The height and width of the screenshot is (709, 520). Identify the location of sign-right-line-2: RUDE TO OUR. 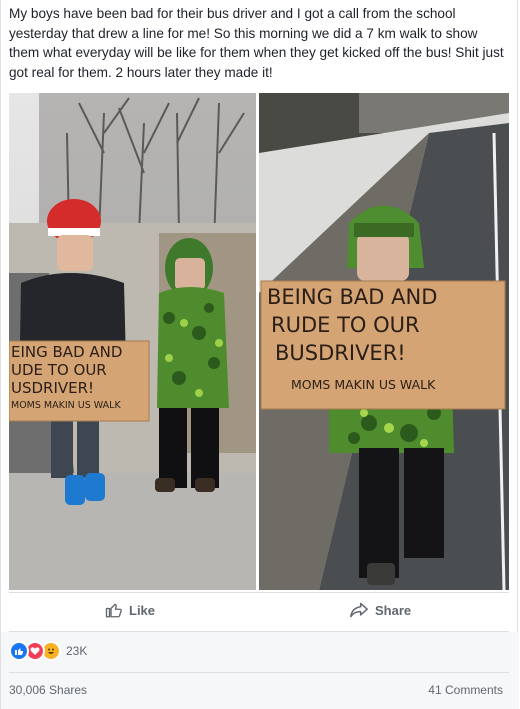
(345, 325).